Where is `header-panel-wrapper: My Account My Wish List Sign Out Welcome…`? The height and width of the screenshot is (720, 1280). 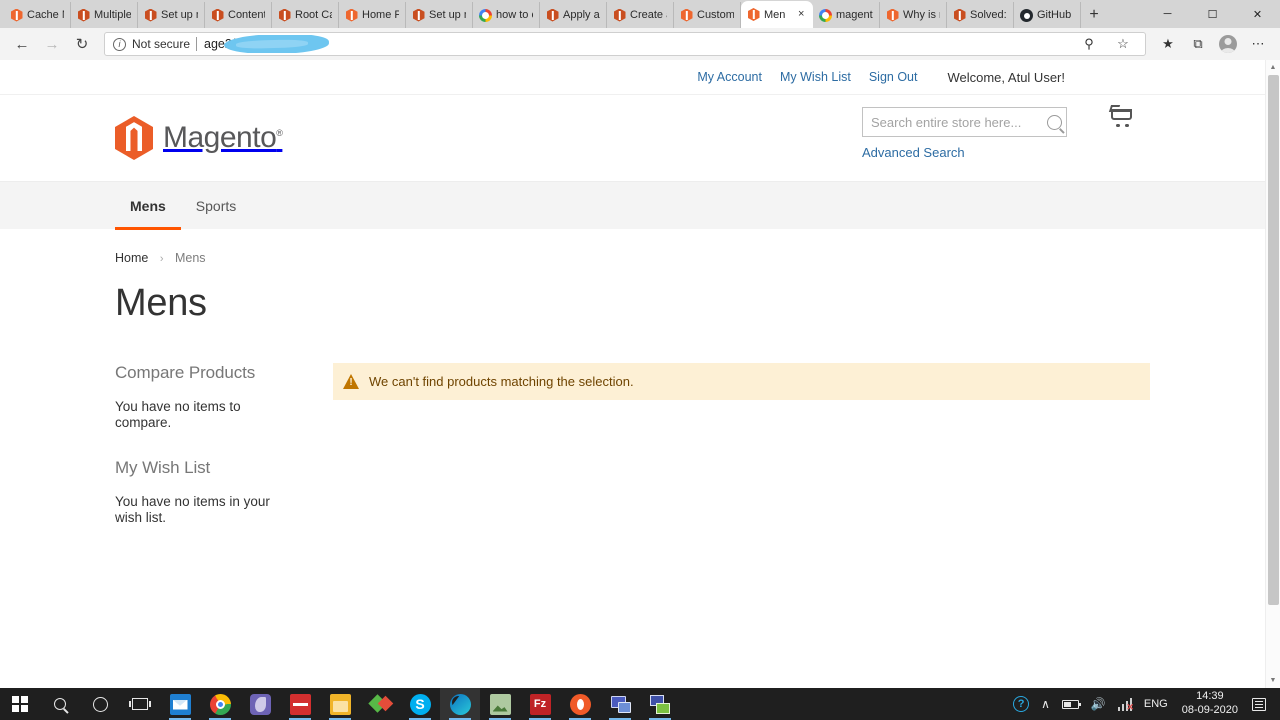
header-panel-wrapper: My Account My Wish List Sign Out Welcome… is located at coordinates (632, 77).